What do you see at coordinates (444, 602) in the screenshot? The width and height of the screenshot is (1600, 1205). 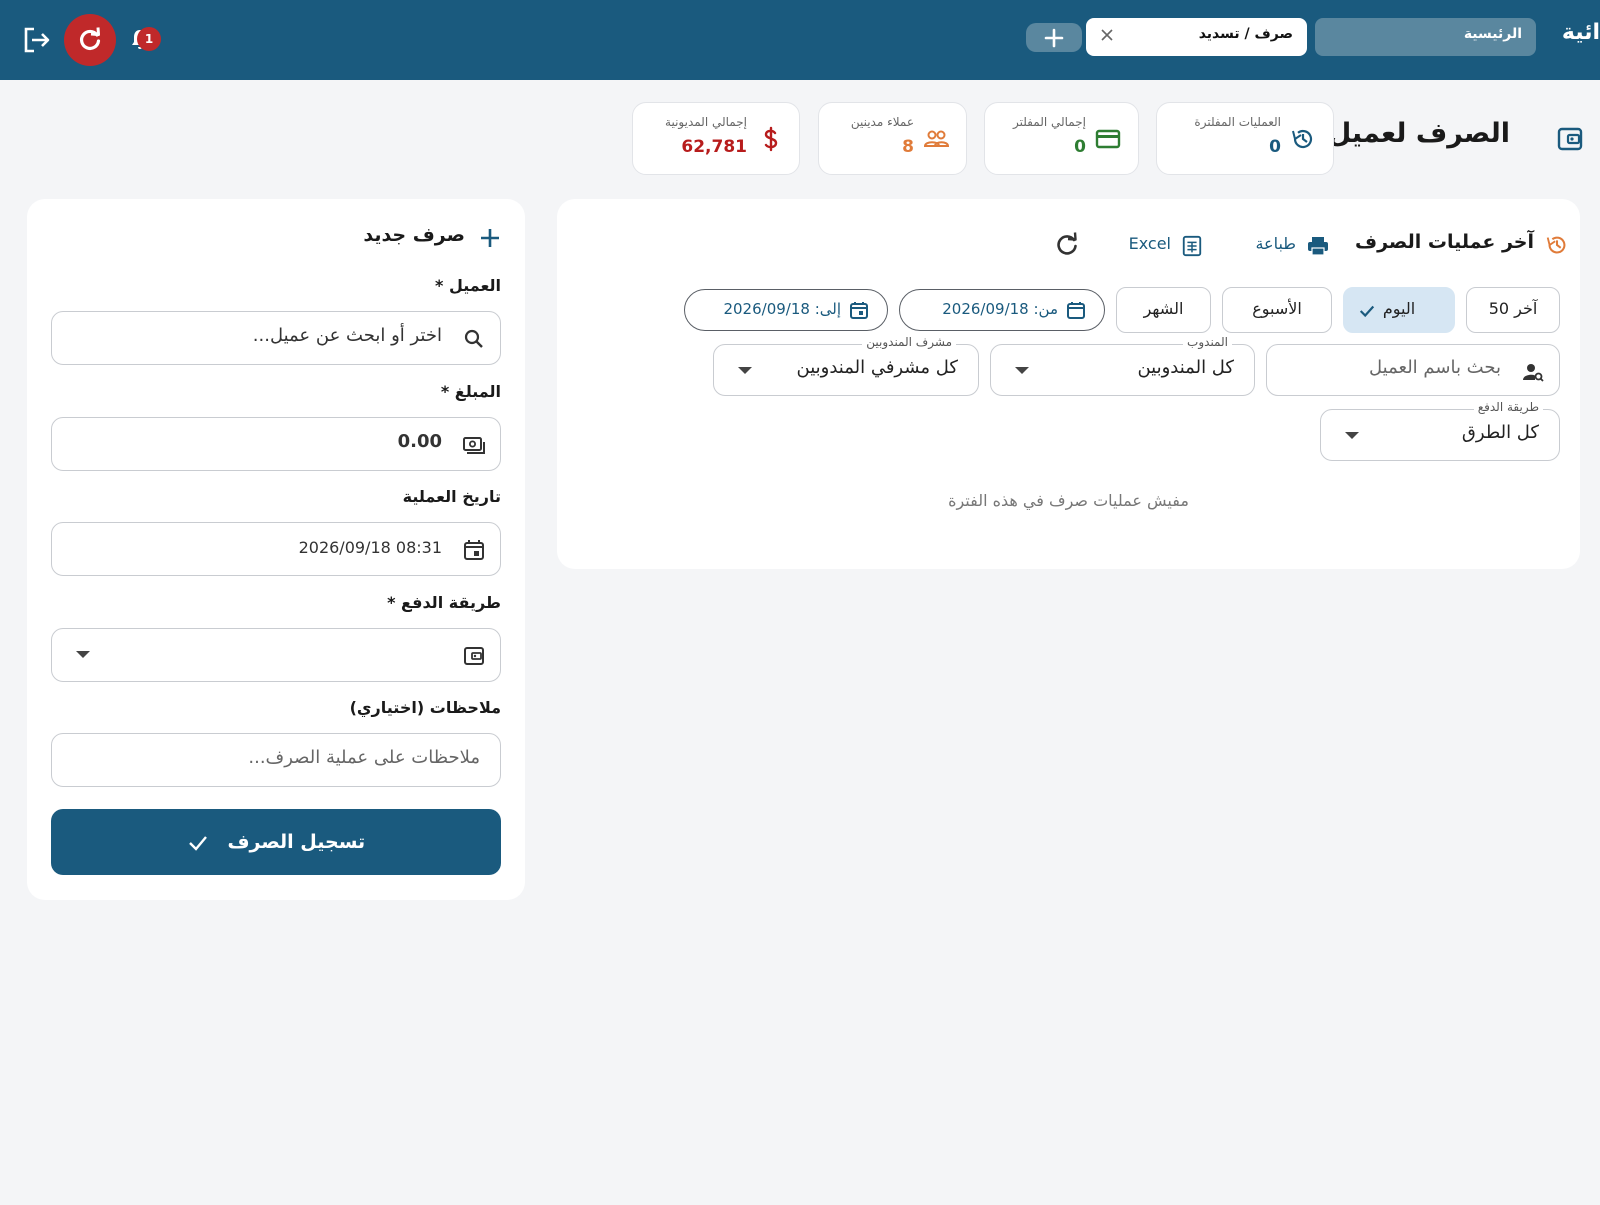 I see `payment-method-label: طريقة الدفع *` at bounding box center [444, 602].